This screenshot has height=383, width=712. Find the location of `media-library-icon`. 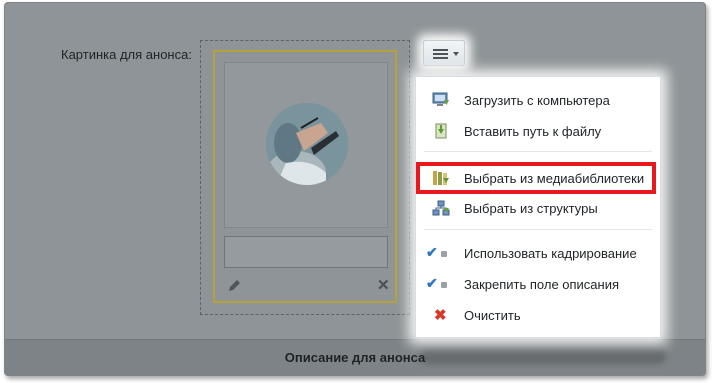

media-library-icon is located at coordinates (441, 178).